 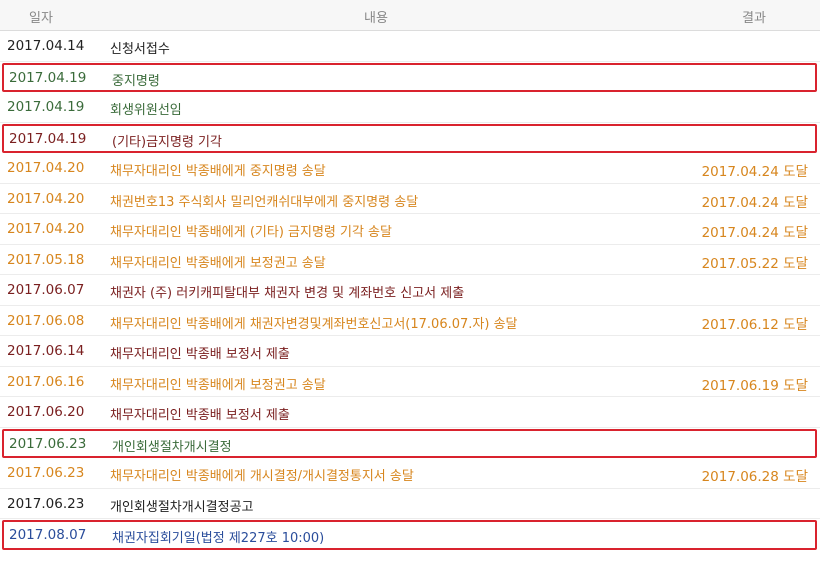 What do you see at coordinates (167, 142) in the screenshot?
I see `row-content: (기타)금지명령 기각` at bounding box center [167, 142].